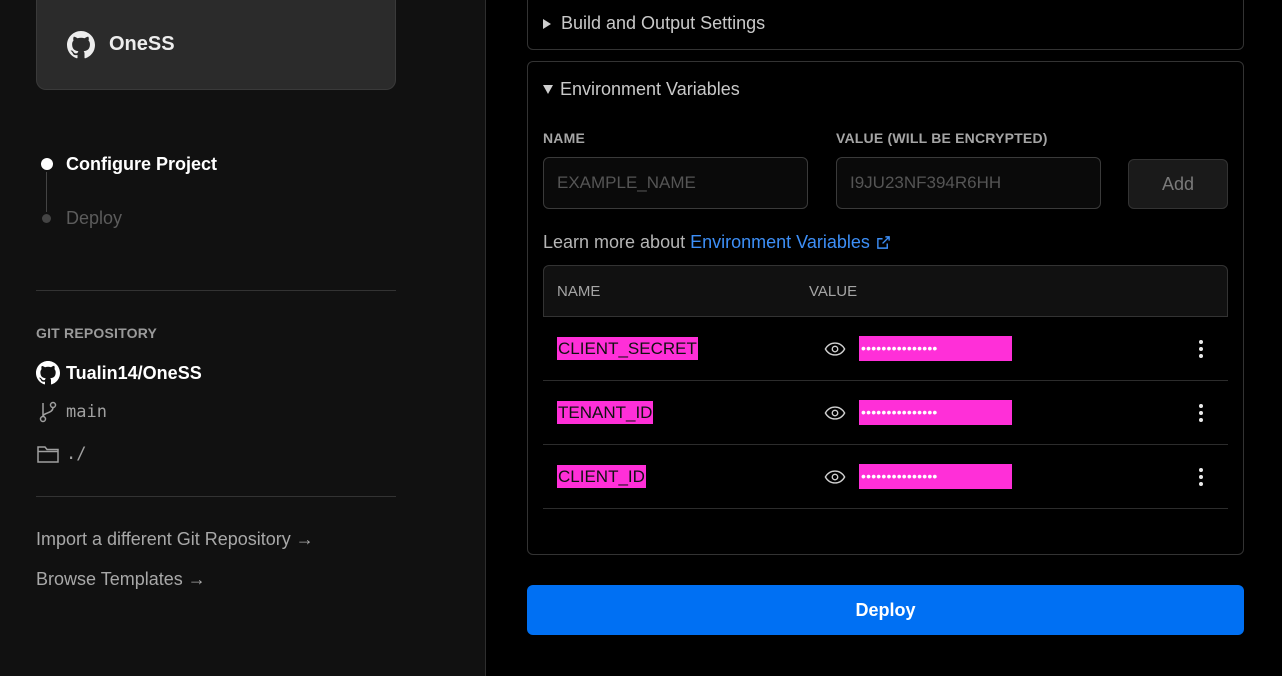  What do you see at coordinates (126, 191) in the screenshot?
I see `step-list: Configure Project Deploy` at bounding box center [126, 191].